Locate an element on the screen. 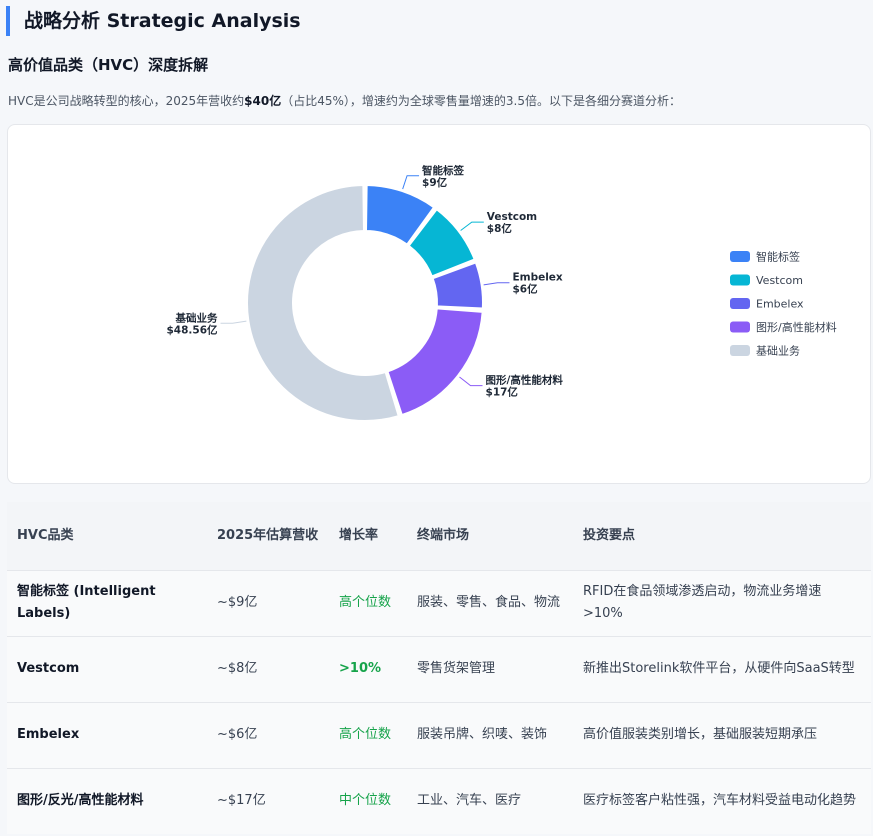 Image resolution: width=873 pixels, height=836 pixels. donut-slices is located at coordinates (365, 303).